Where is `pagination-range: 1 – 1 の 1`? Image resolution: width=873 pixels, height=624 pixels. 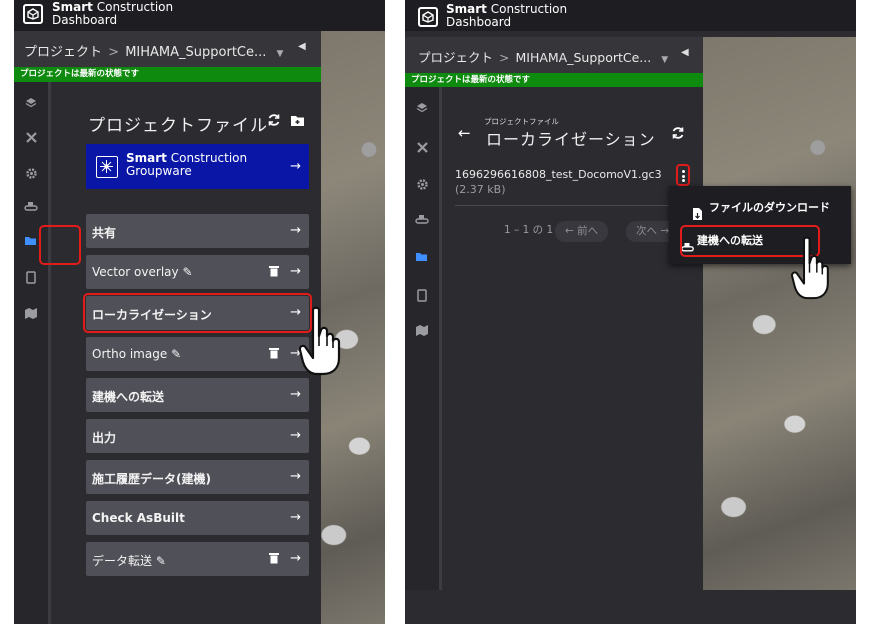 pagination-range: 1 – 1 の 1 is located at coordinates (529, 230).